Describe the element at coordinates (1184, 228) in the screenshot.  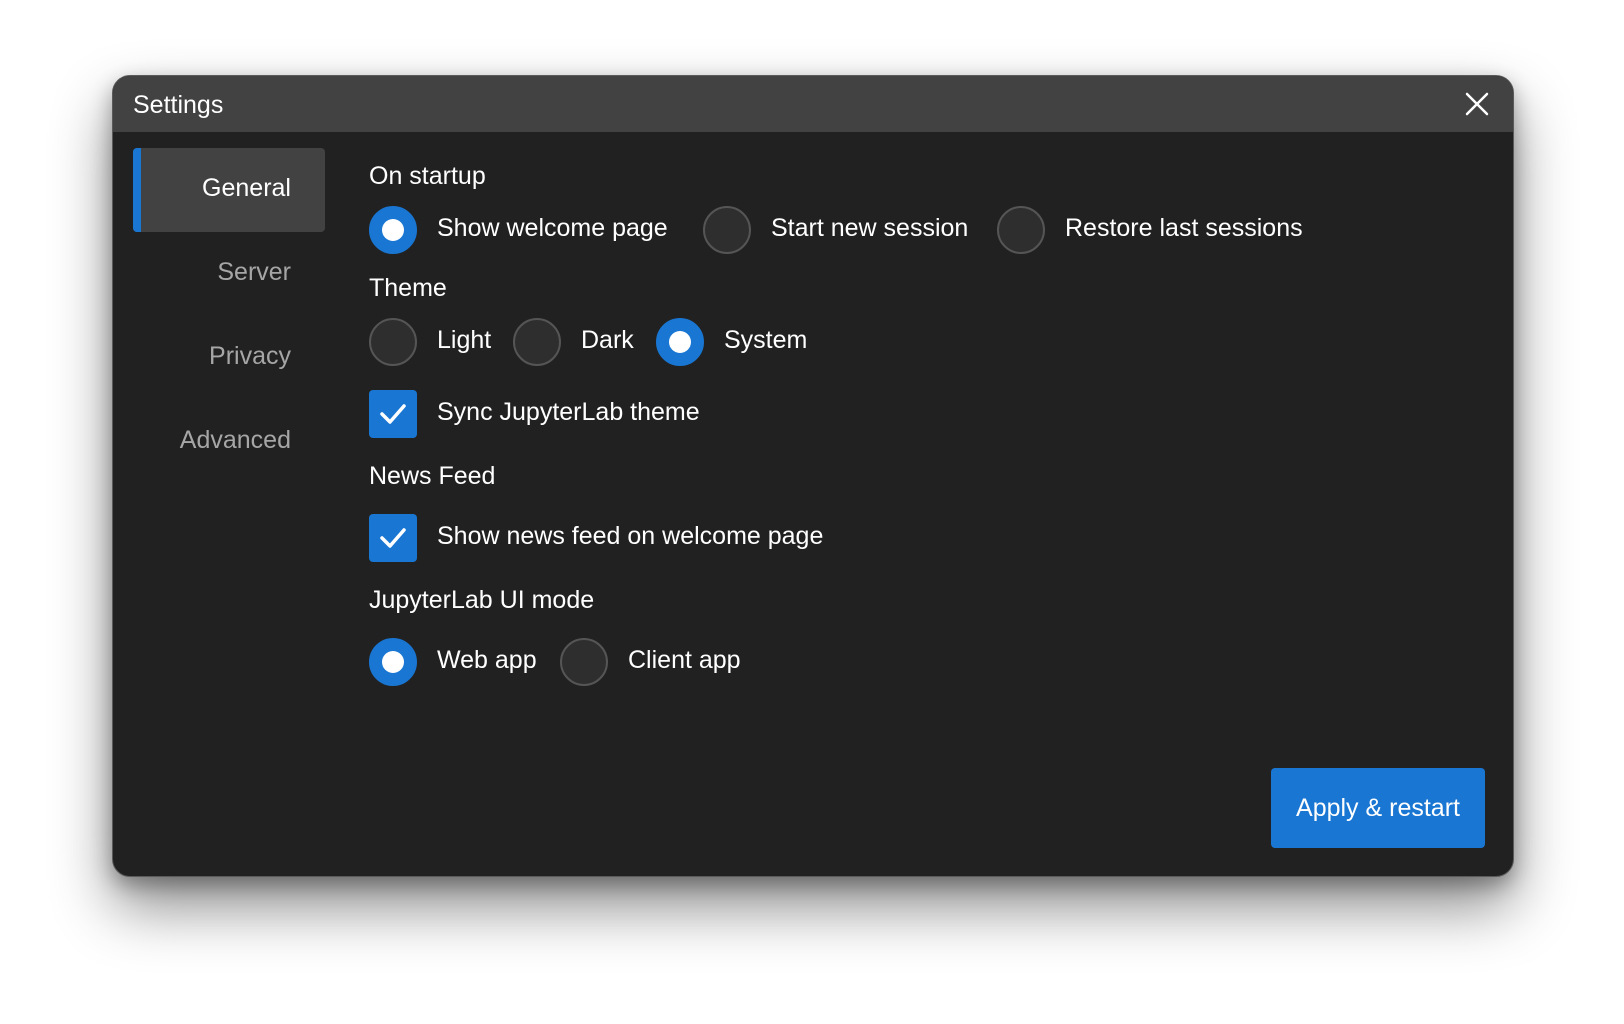
I see `radio-label: Restore last sessions` at that location.